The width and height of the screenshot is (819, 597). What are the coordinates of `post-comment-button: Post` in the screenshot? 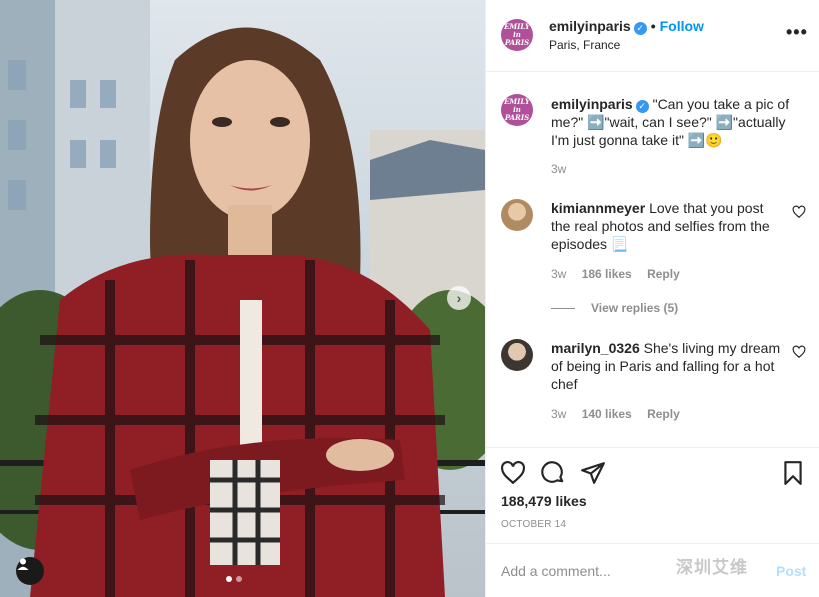 It's located at (791, 571).